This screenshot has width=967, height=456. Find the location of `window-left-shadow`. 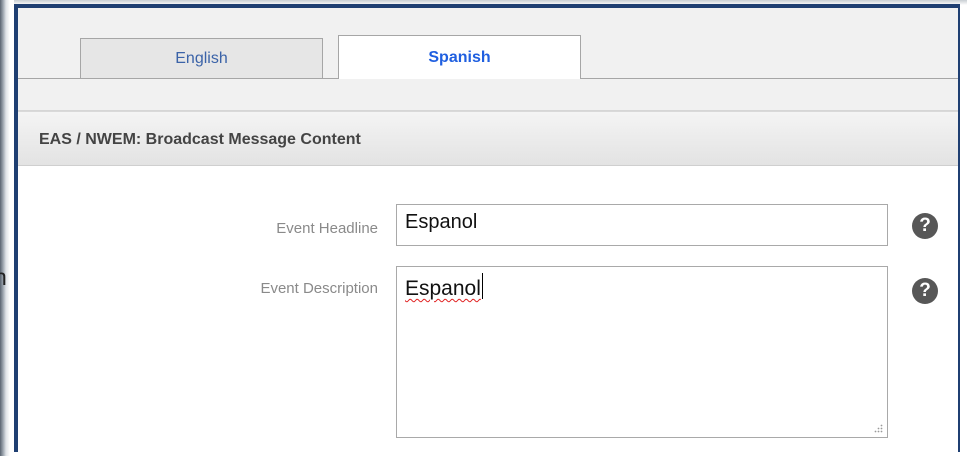

window-left-shadow is located at coordinates (7, 228).